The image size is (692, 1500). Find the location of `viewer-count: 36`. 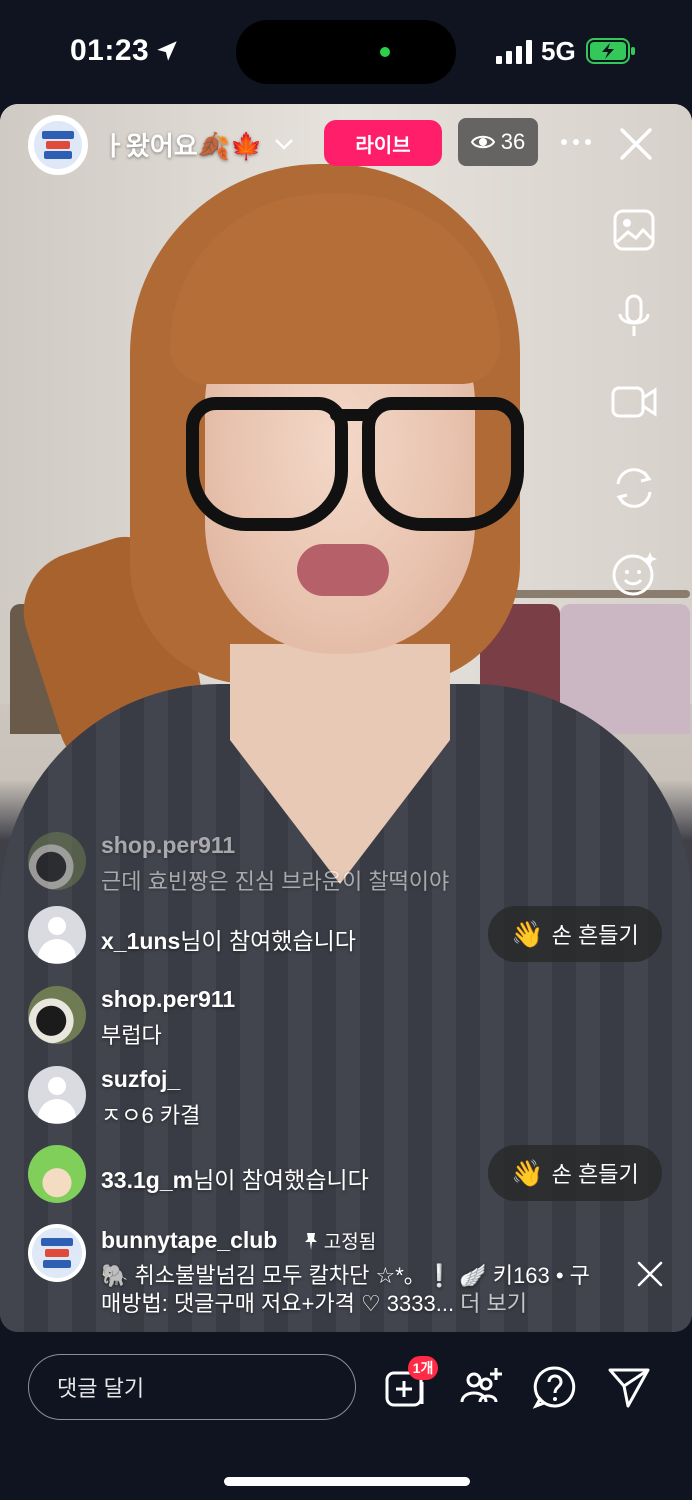

viewer-count: 36 is located at coordinates (513, 141).